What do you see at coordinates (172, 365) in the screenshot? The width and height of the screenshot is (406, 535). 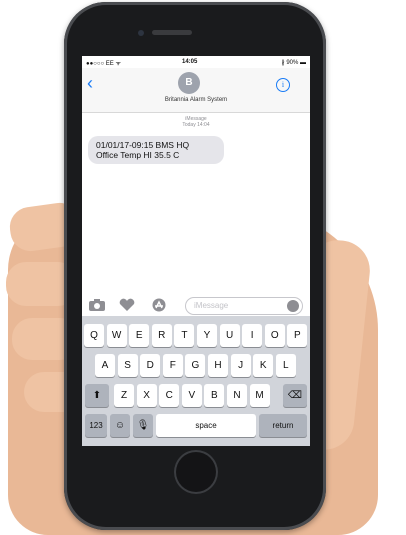 I see `key-f: F` at bounding box center [172, 365].